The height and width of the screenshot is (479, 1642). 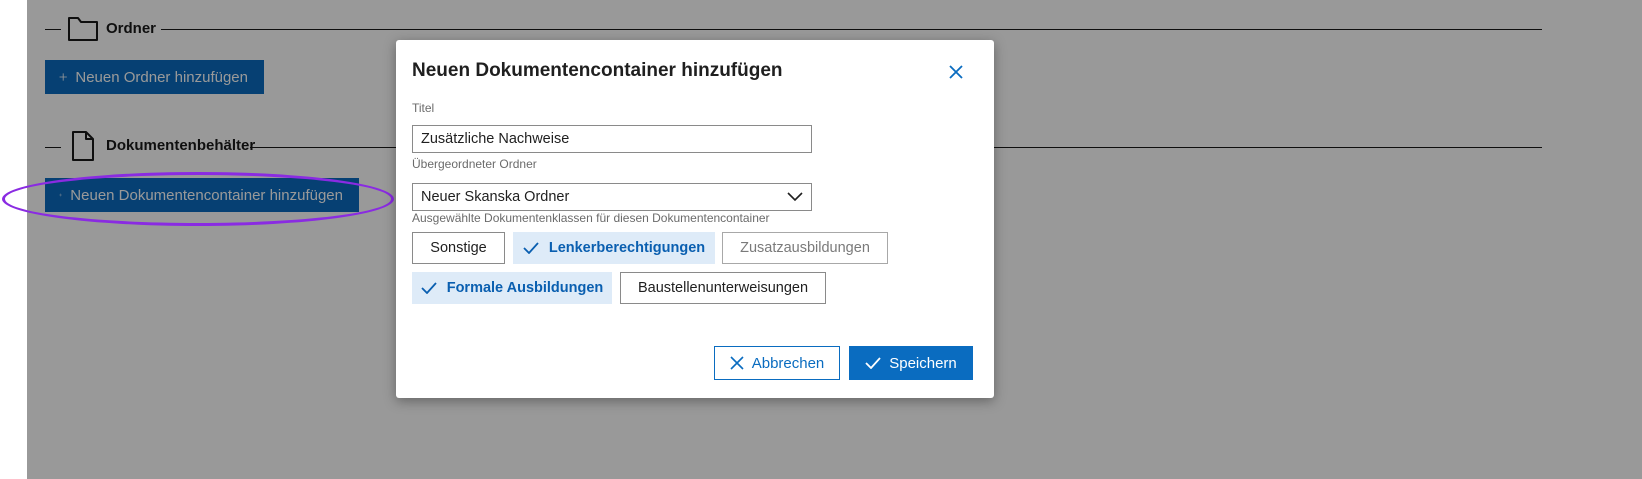 I want to click on parent-folder-select: Neuer Skanska Ordner, so click(x=612, y=197).